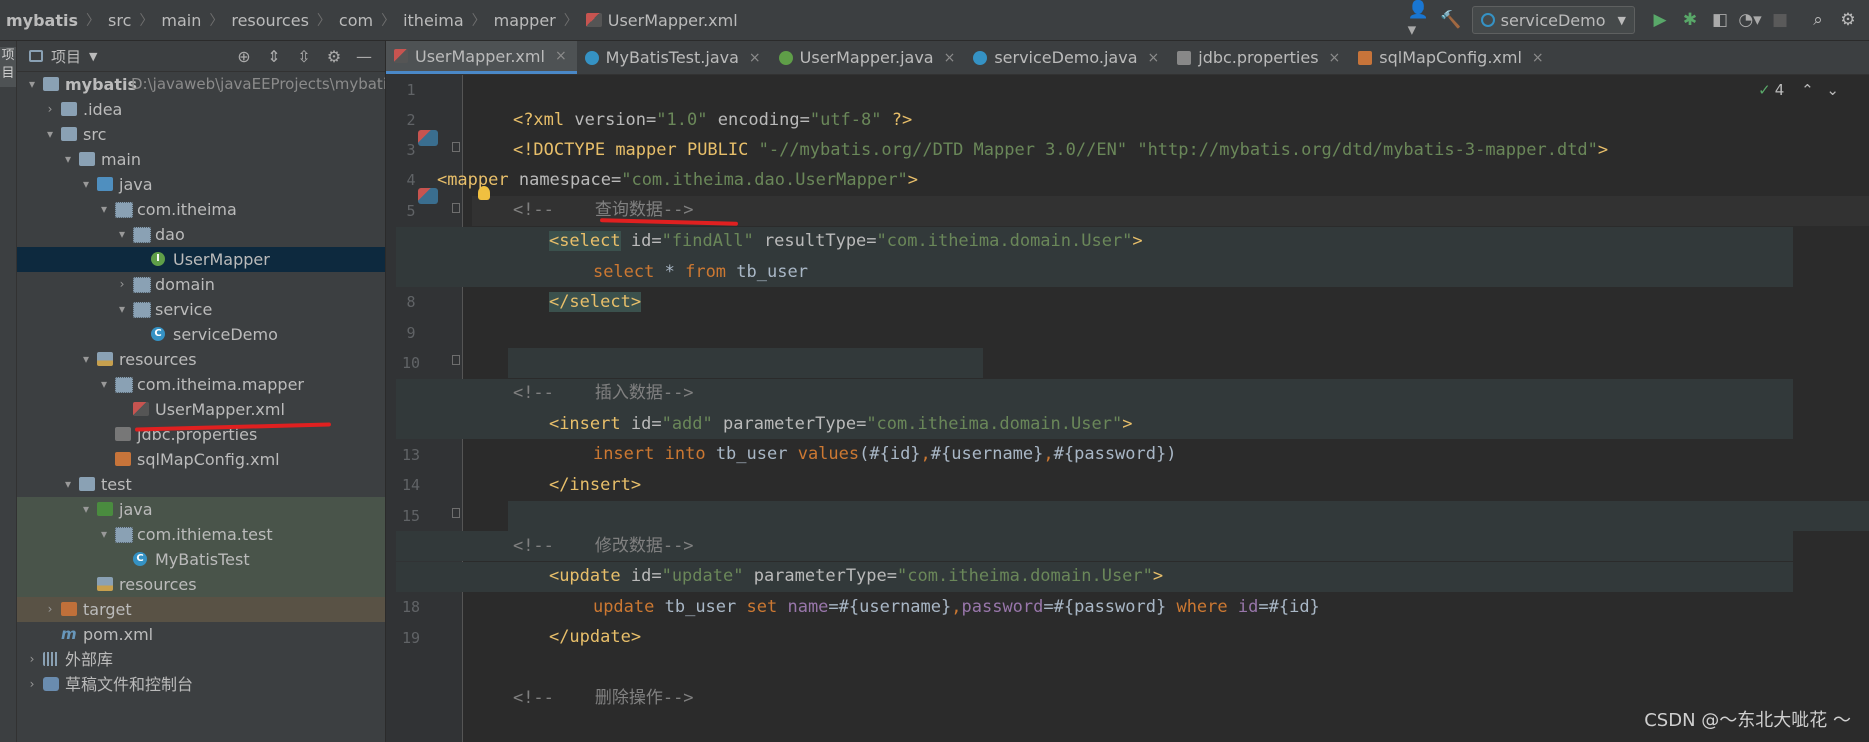  Describe the element at coordinates (181, 20) in the screenshot. I see `breadcrumb-main: main` at that location.